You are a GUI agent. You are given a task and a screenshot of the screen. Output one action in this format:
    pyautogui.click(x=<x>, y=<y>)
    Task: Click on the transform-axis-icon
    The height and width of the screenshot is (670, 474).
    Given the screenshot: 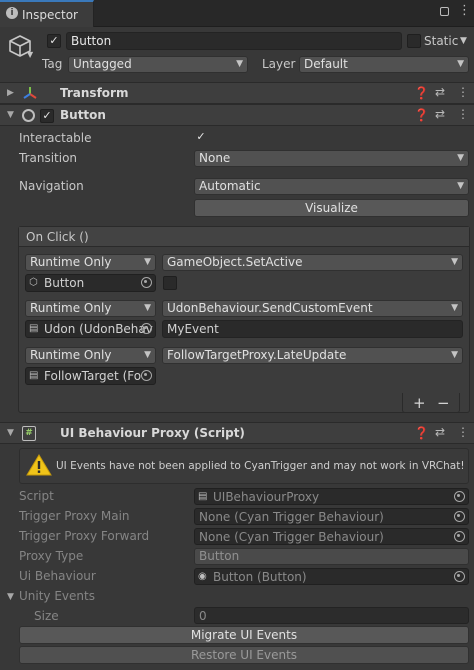 What is the action you would take?
    pyautogui.click(x=30, y=95)
    